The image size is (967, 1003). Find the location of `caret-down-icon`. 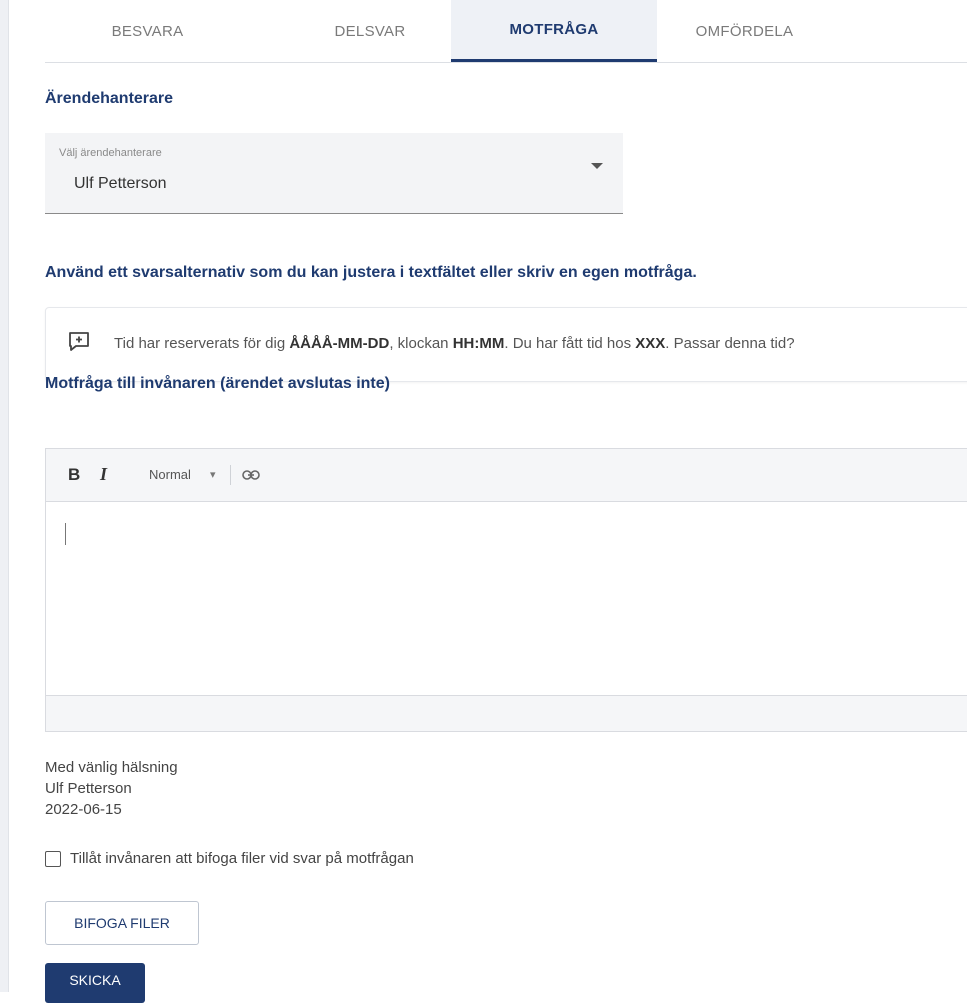

caret-down-icon is located at coordinates (597, 166).